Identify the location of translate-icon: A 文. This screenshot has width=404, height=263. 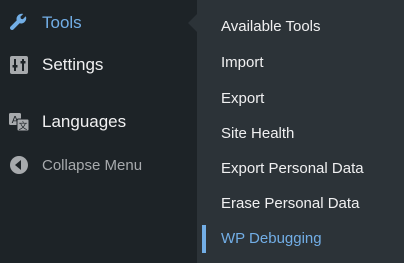
(19, 122).